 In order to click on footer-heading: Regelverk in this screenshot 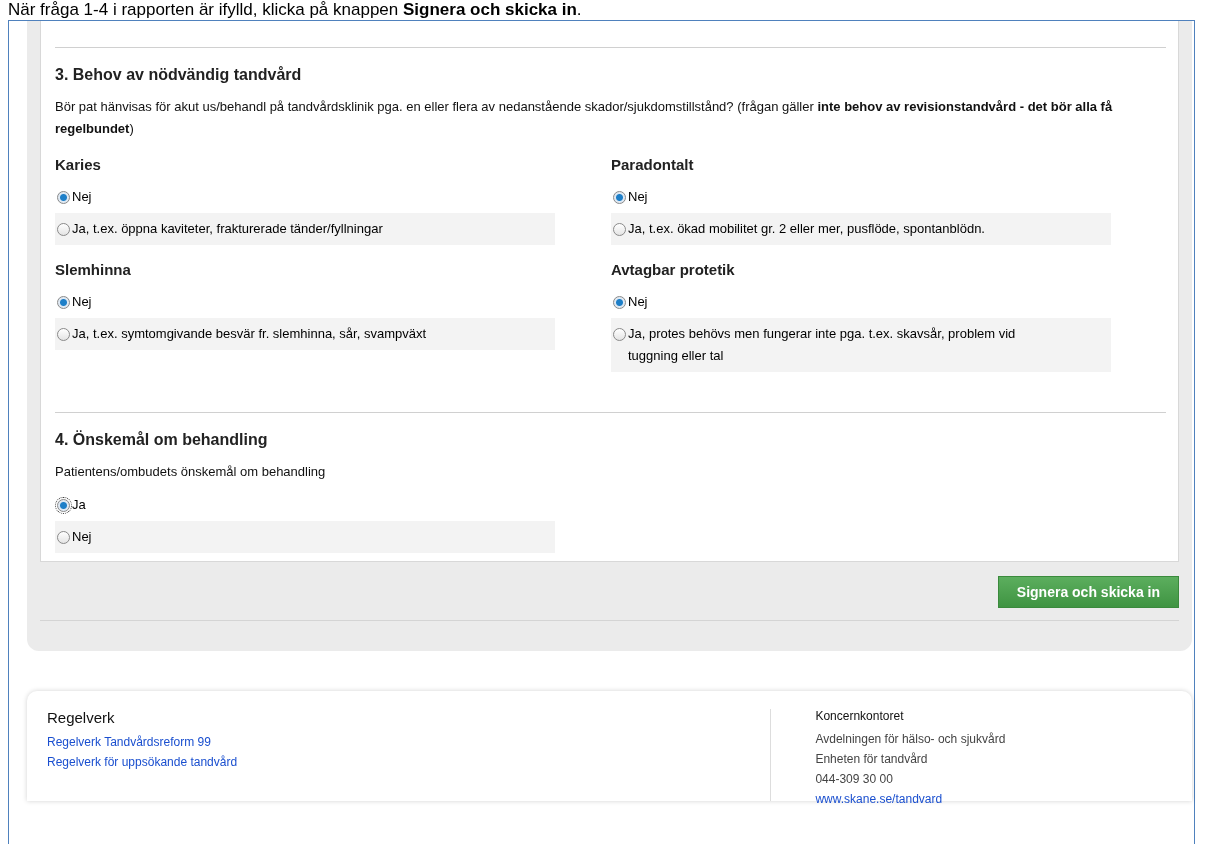, I will do `click(81, 717)`.